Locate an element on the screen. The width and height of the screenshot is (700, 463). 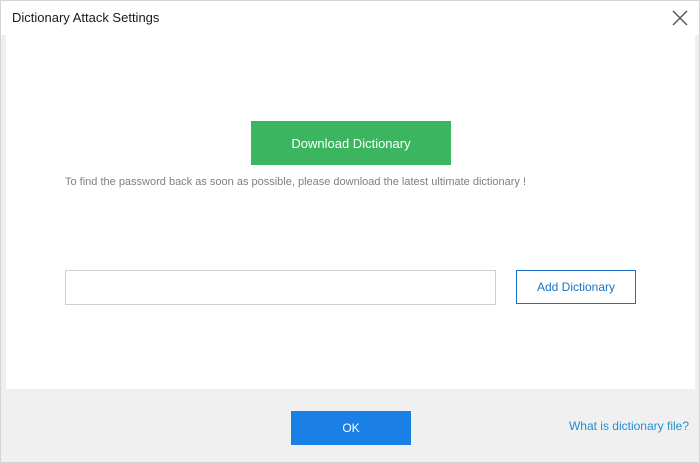
window-title: Dictionary Attack Settings is located at coordinates (86, 17).